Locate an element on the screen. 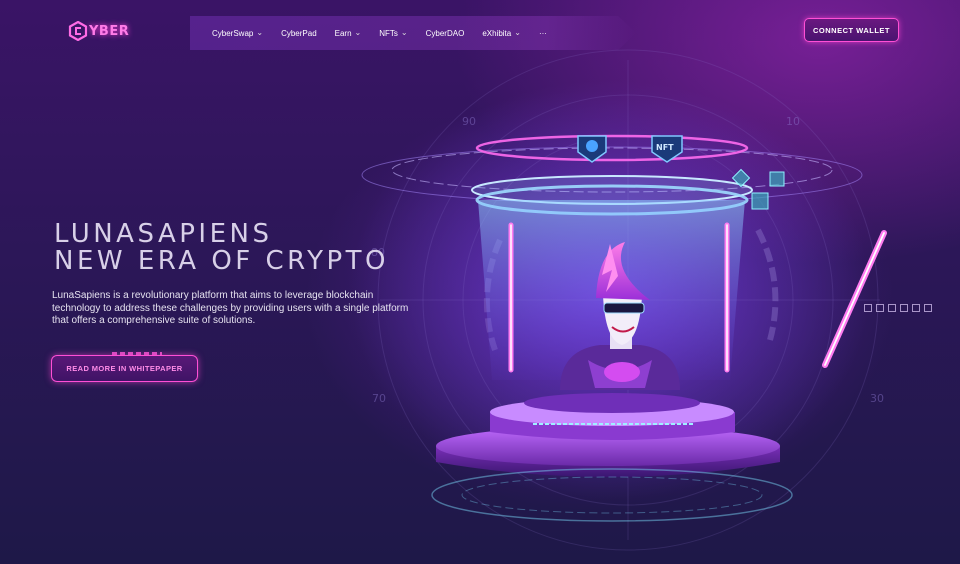 This screenshot has width=960, height=564. hero-title: LUNASAPIENS NEW ERA OF CRYPTO is located at coordinates (221, 248).